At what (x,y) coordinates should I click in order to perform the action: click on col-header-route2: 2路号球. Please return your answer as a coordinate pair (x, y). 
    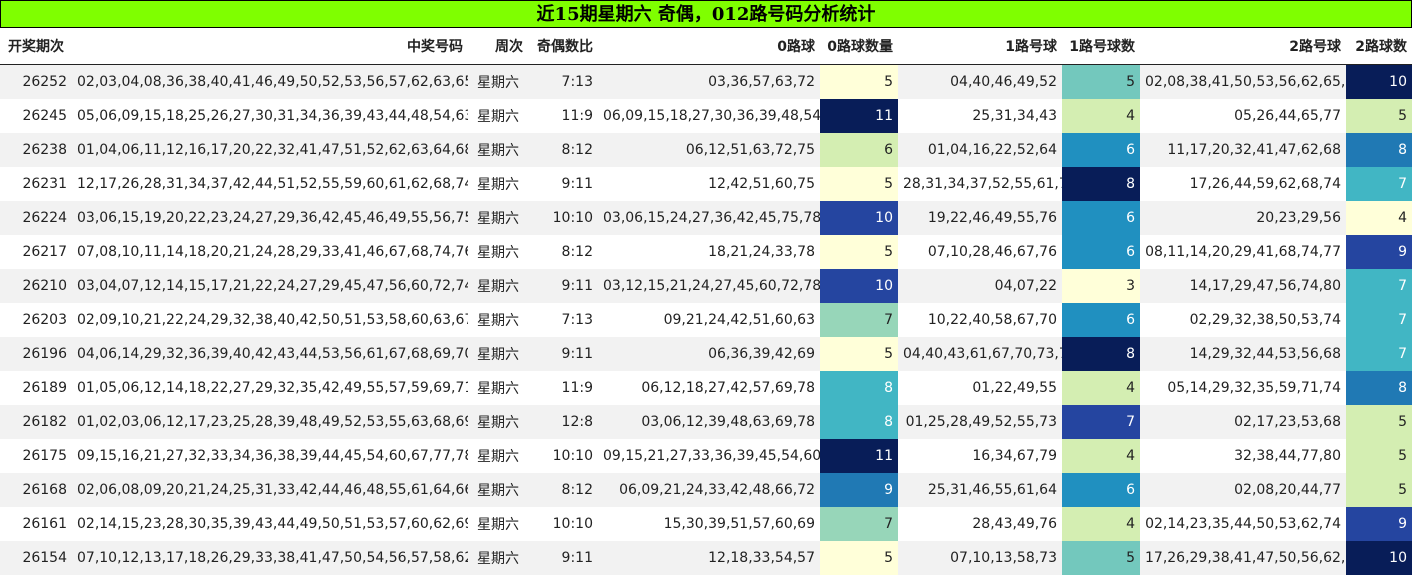
    Looking at the image, I should click on (1243, 46).